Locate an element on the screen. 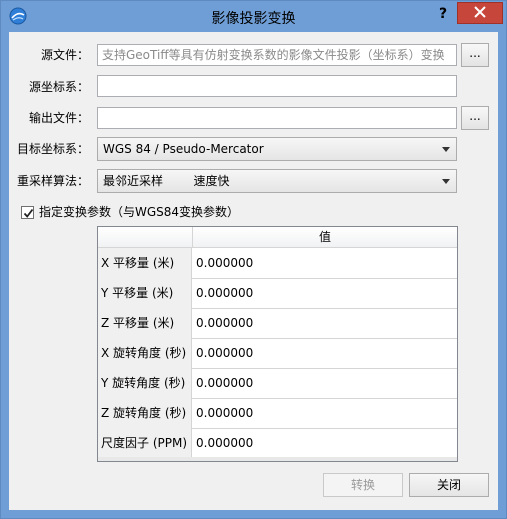 This screenshot has height=519, width=507. table-row: Z 平移量 (米) 0.000000 is located at coordinates (277, 323).